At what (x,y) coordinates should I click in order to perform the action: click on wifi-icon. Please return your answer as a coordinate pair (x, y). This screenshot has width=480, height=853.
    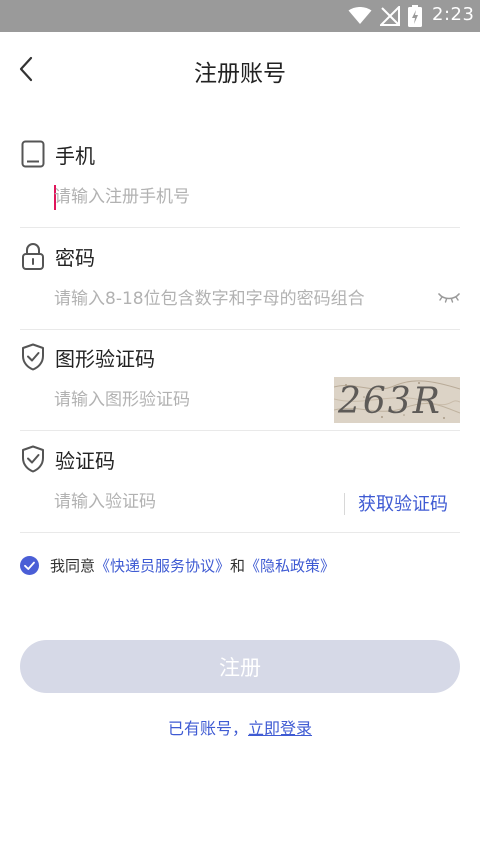
    Looking at the image, I should click on (360, 15).